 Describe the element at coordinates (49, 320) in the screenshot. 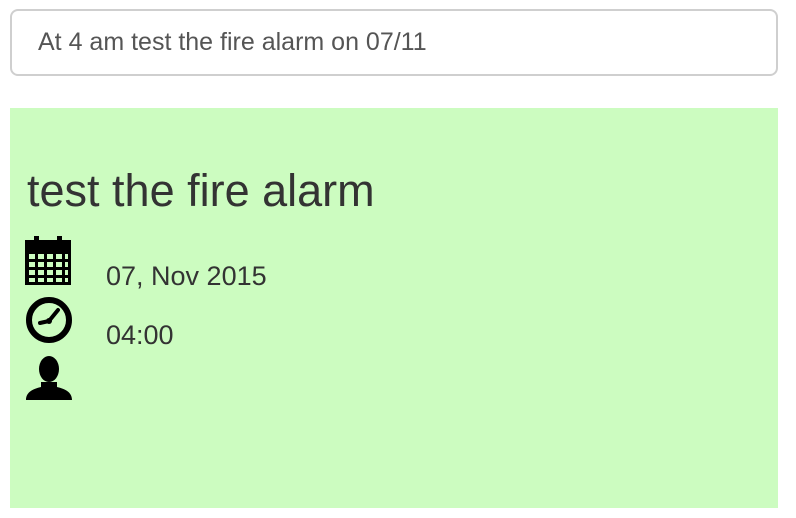

I see `clock-icon` at that location.